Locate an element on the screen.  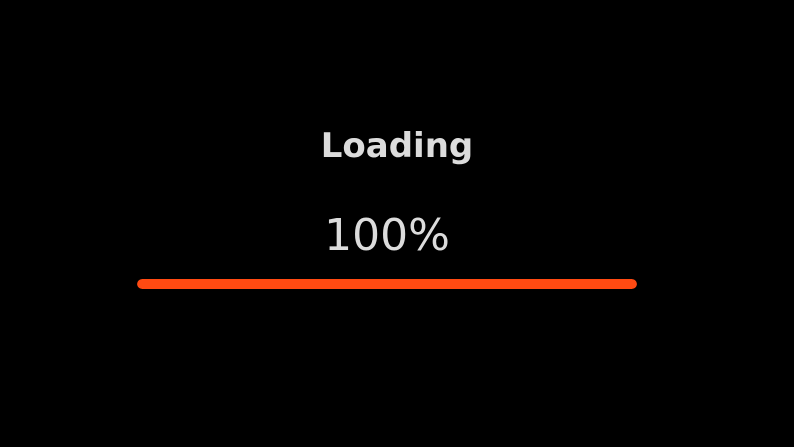
progress-bar is located at coordinates (387, 284).